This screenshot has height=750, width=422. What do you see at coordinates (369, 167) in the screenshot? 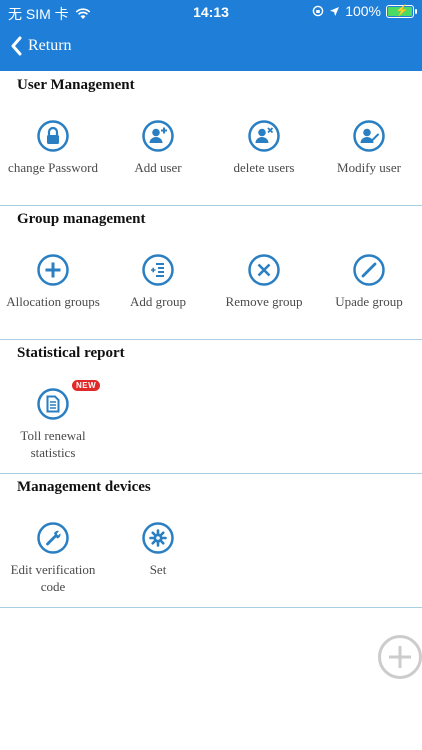
I see `item-label: Modify user` at bounding box center [369, 167].